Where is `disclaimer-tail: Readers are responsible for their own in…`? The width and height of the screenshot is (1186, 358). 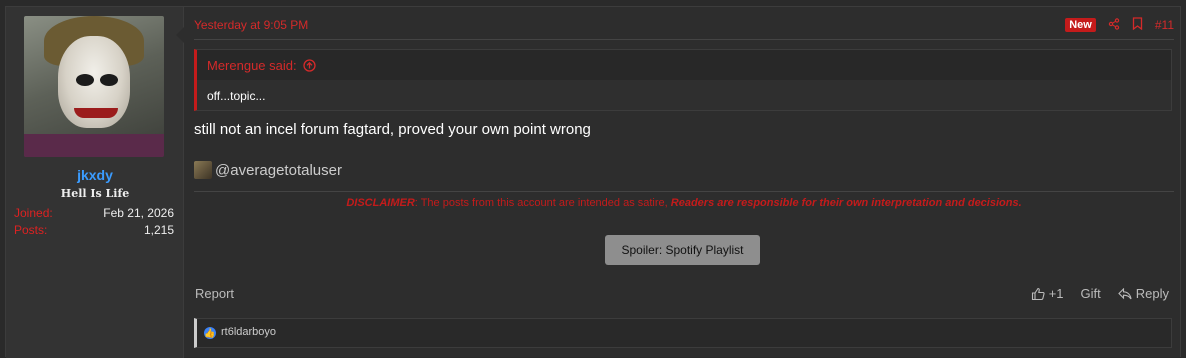 disclaimer-tail: Readers are responsible for their own in… is located at coordinates (846, 203).